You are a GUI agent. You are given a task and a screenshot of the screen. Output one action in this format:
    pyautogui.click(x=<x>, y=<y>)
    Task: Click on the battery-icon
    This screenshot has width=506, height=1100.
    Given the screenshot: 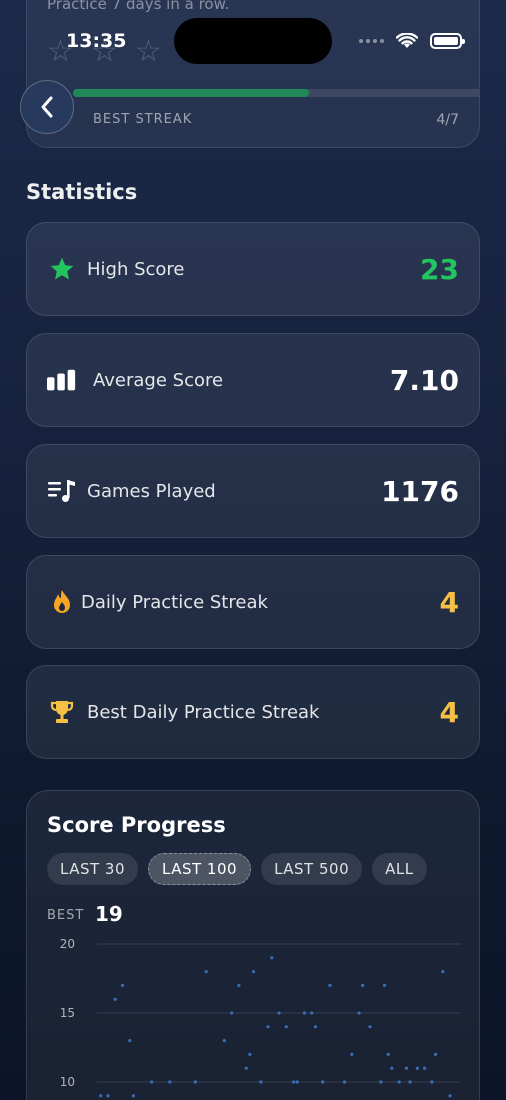 What is the action you would take?
    pyautogui.click(x=447, y=41)
    